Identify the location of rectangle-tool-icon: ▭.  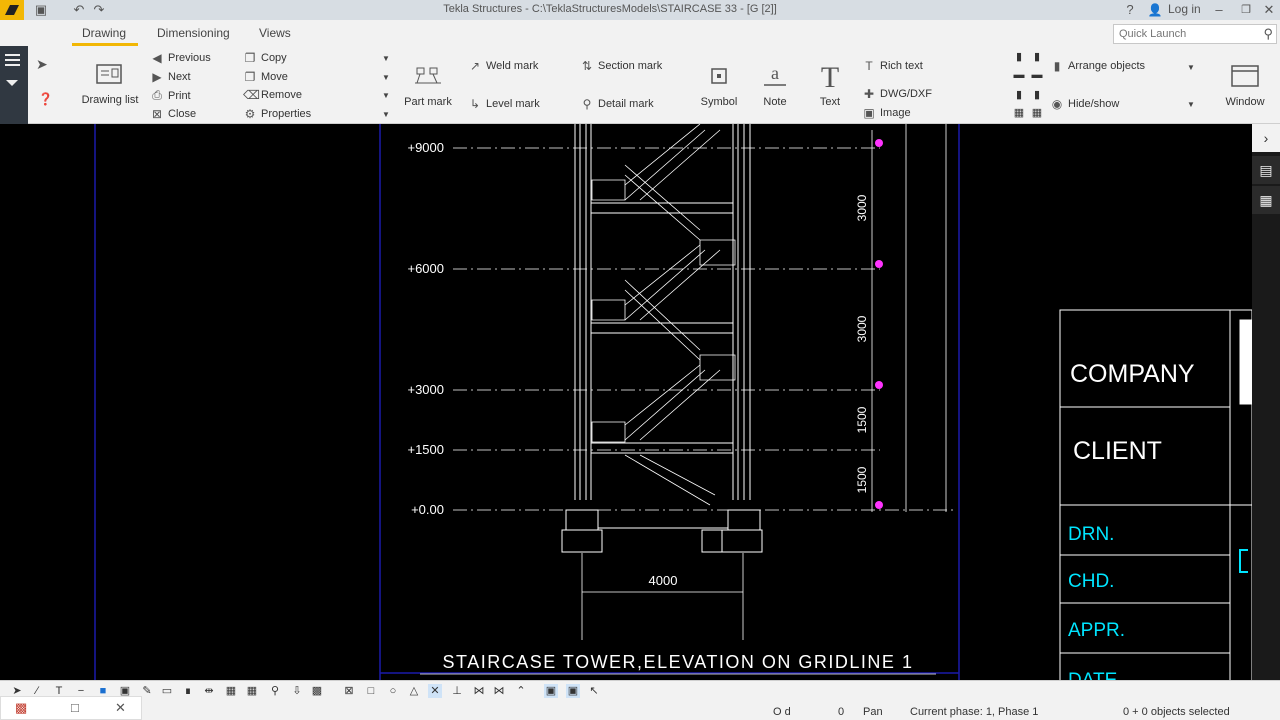
(167, 691).